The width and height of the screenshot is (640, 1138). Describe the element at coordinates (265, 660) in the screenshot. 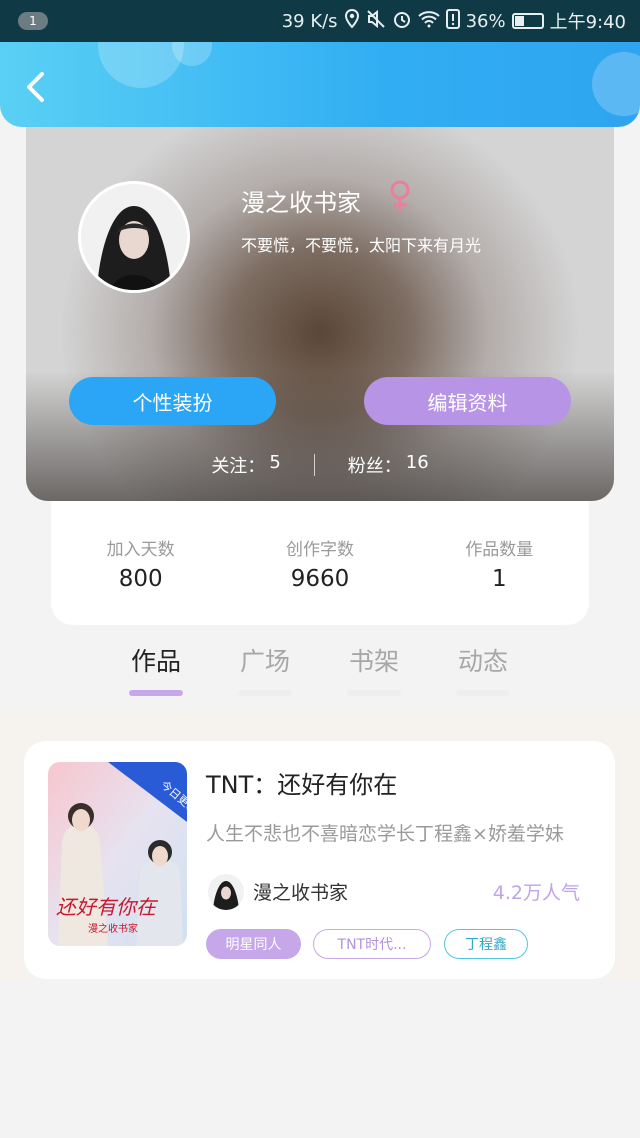

I see `tab-plaza: 广场` at that location.